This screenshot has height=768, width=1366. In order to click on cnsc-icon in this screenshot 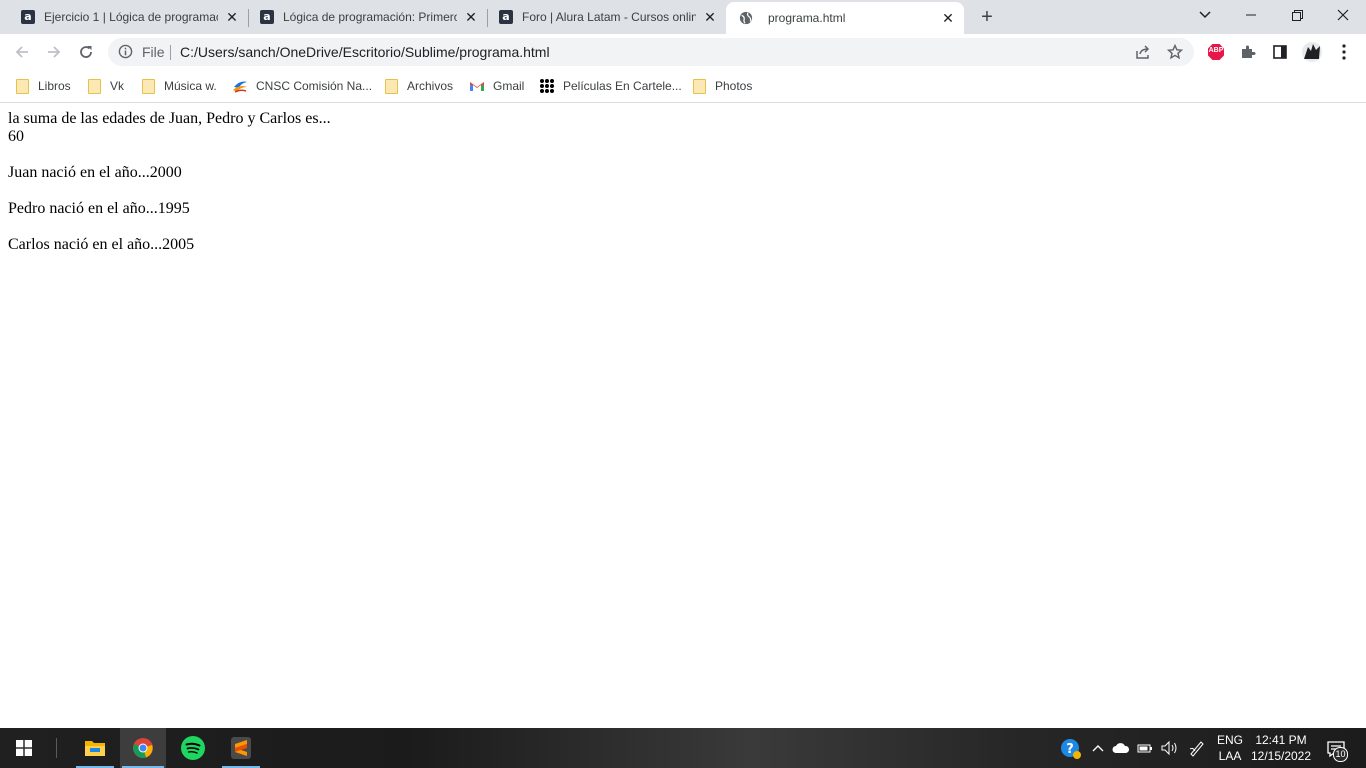, I will do `click(240, 86)`.